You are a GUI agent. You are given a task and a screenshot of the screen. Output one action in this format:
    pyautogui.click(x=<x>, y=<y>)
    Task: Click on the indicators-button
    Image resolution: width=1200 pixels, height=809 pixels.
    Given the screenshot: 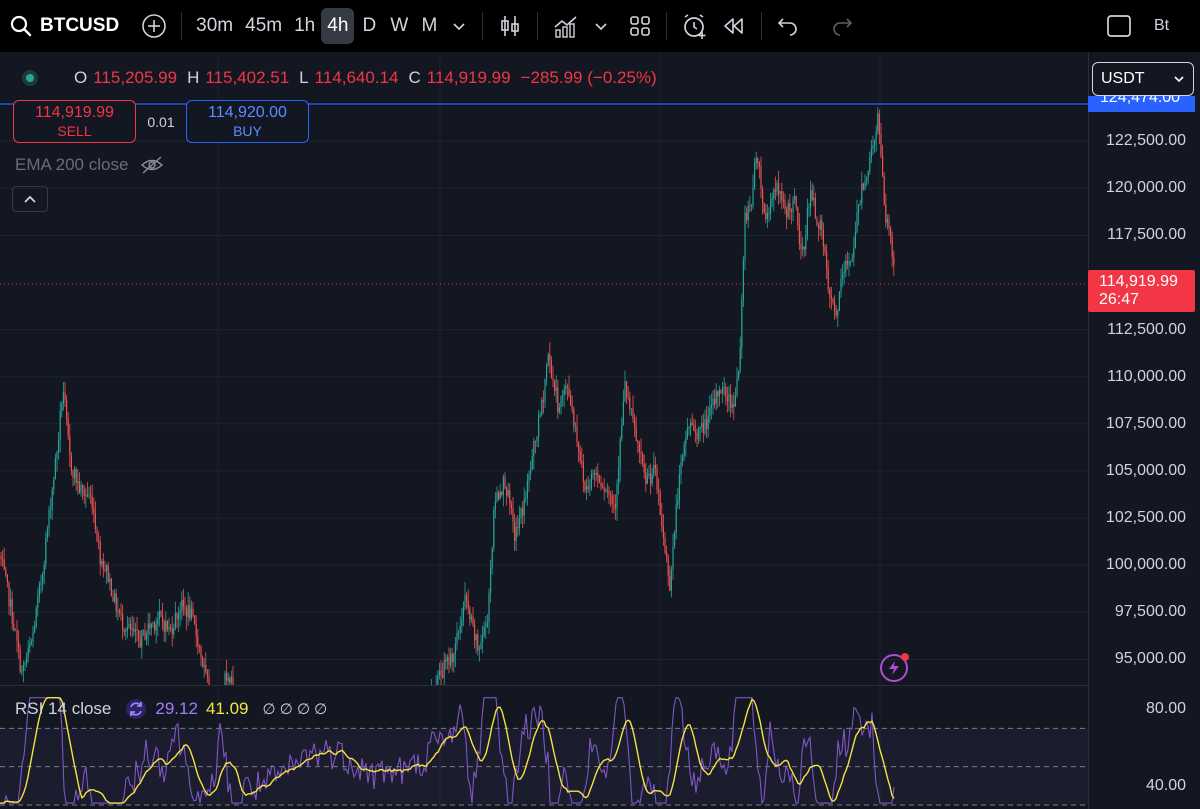 What is the action you would take?
    pyautogui.click(x=566, y=26)
    